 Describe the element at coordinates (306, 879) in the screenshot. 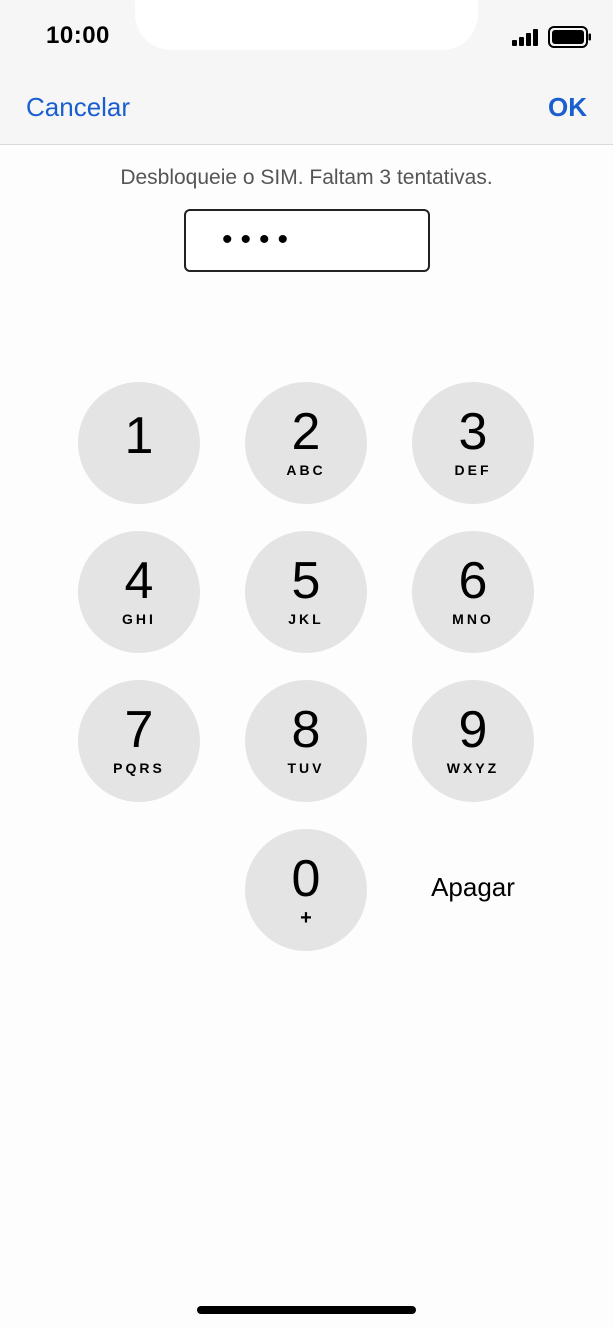

I see `key-digit: 0` at that location.